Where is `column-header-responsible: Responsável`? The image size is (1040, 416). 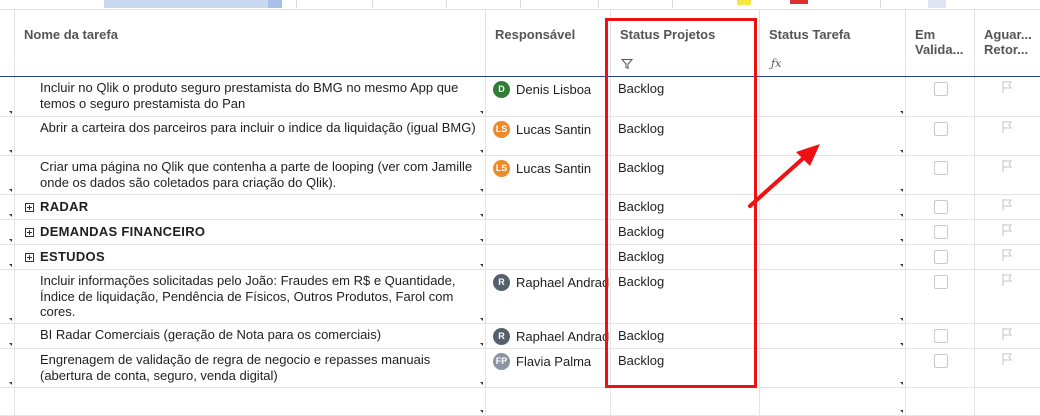
column-header-responsible: Responsável is located at coordinates (548, 43).